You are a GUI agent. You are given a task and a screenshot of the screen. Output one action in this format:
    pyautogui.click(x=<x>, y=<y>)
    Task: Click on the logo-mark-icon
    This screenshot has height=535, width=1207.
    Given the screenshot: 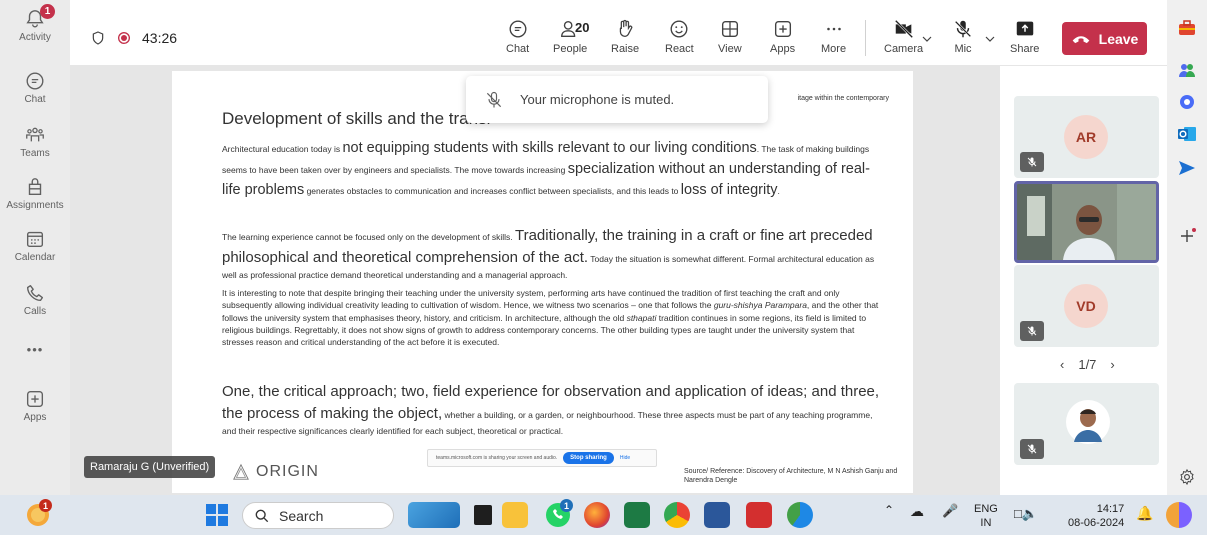 What is the action you would take?
    pyautogui.click(x=241, y=471)
    